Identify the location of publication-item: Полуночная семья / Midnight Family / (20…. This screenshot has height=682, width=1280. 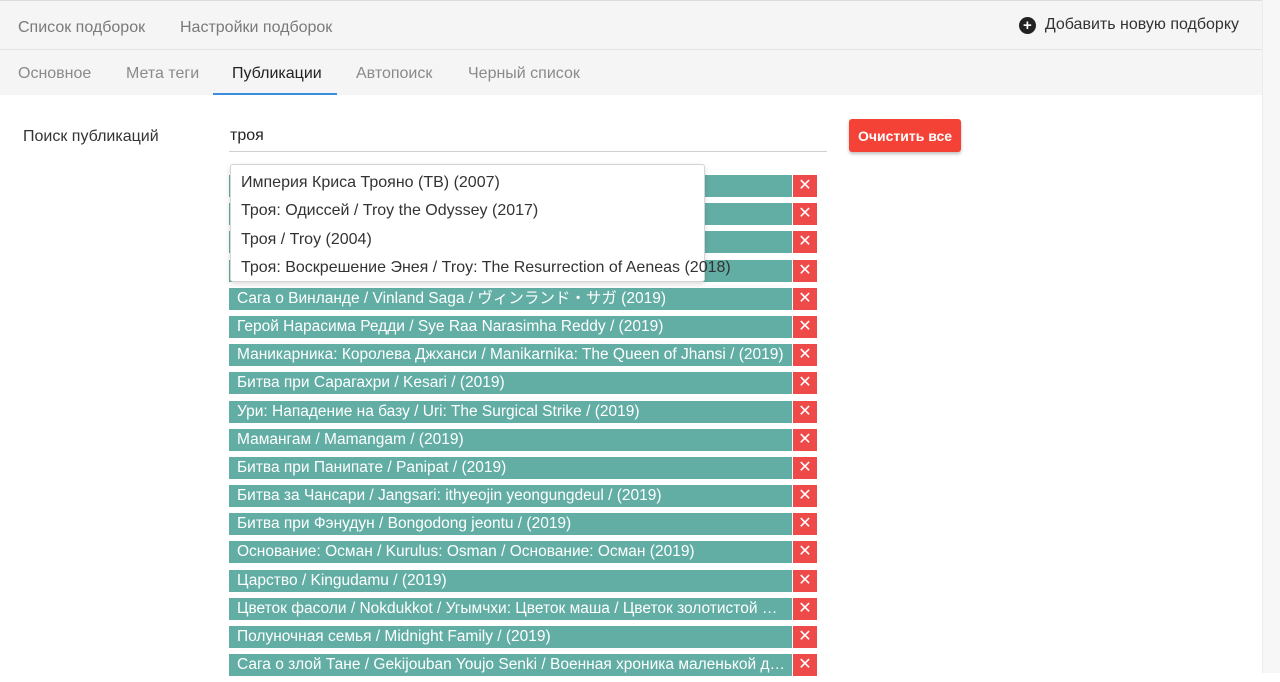
(523, 637).